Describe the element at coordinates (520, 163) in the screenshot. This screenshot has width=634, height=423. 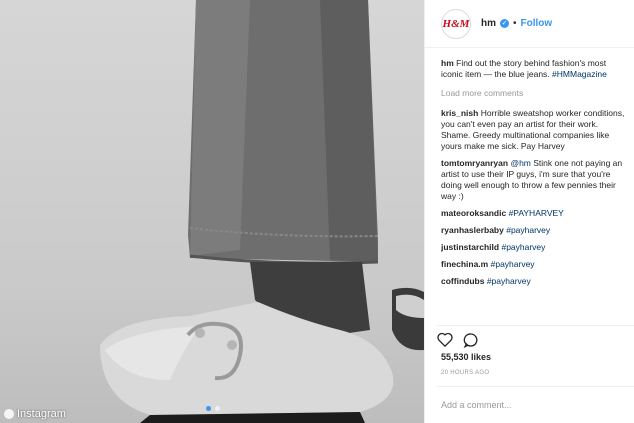
I see `comment-mention: @hm` at that location.